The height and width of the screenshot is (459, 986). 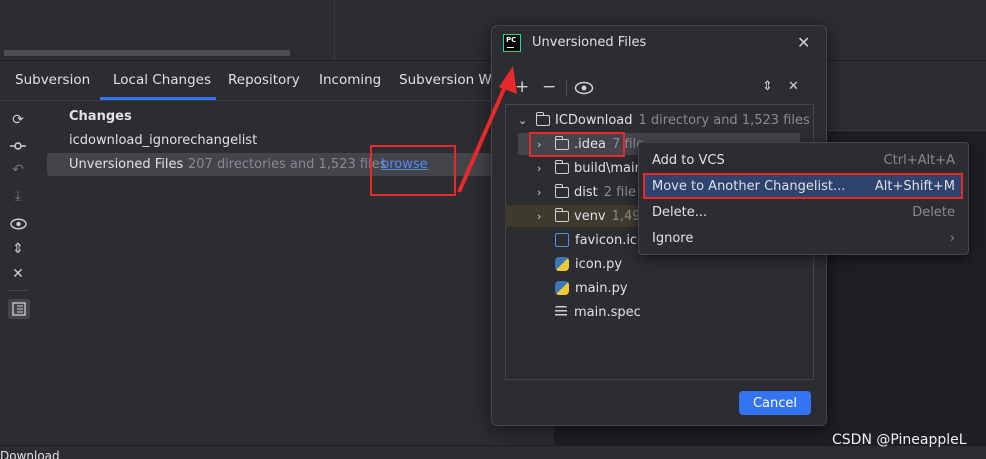 I want to click on tree-item-file: favicon.ico, so click(x=600, y=240).